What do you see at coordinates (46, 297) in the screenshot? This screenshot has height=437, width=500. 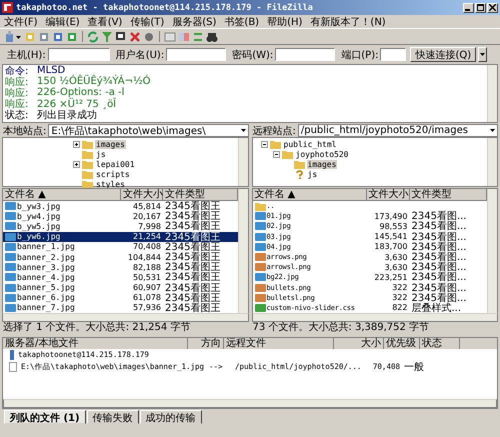 I see `file-name: banner_6.jpg` at bounding box center [46, 297].